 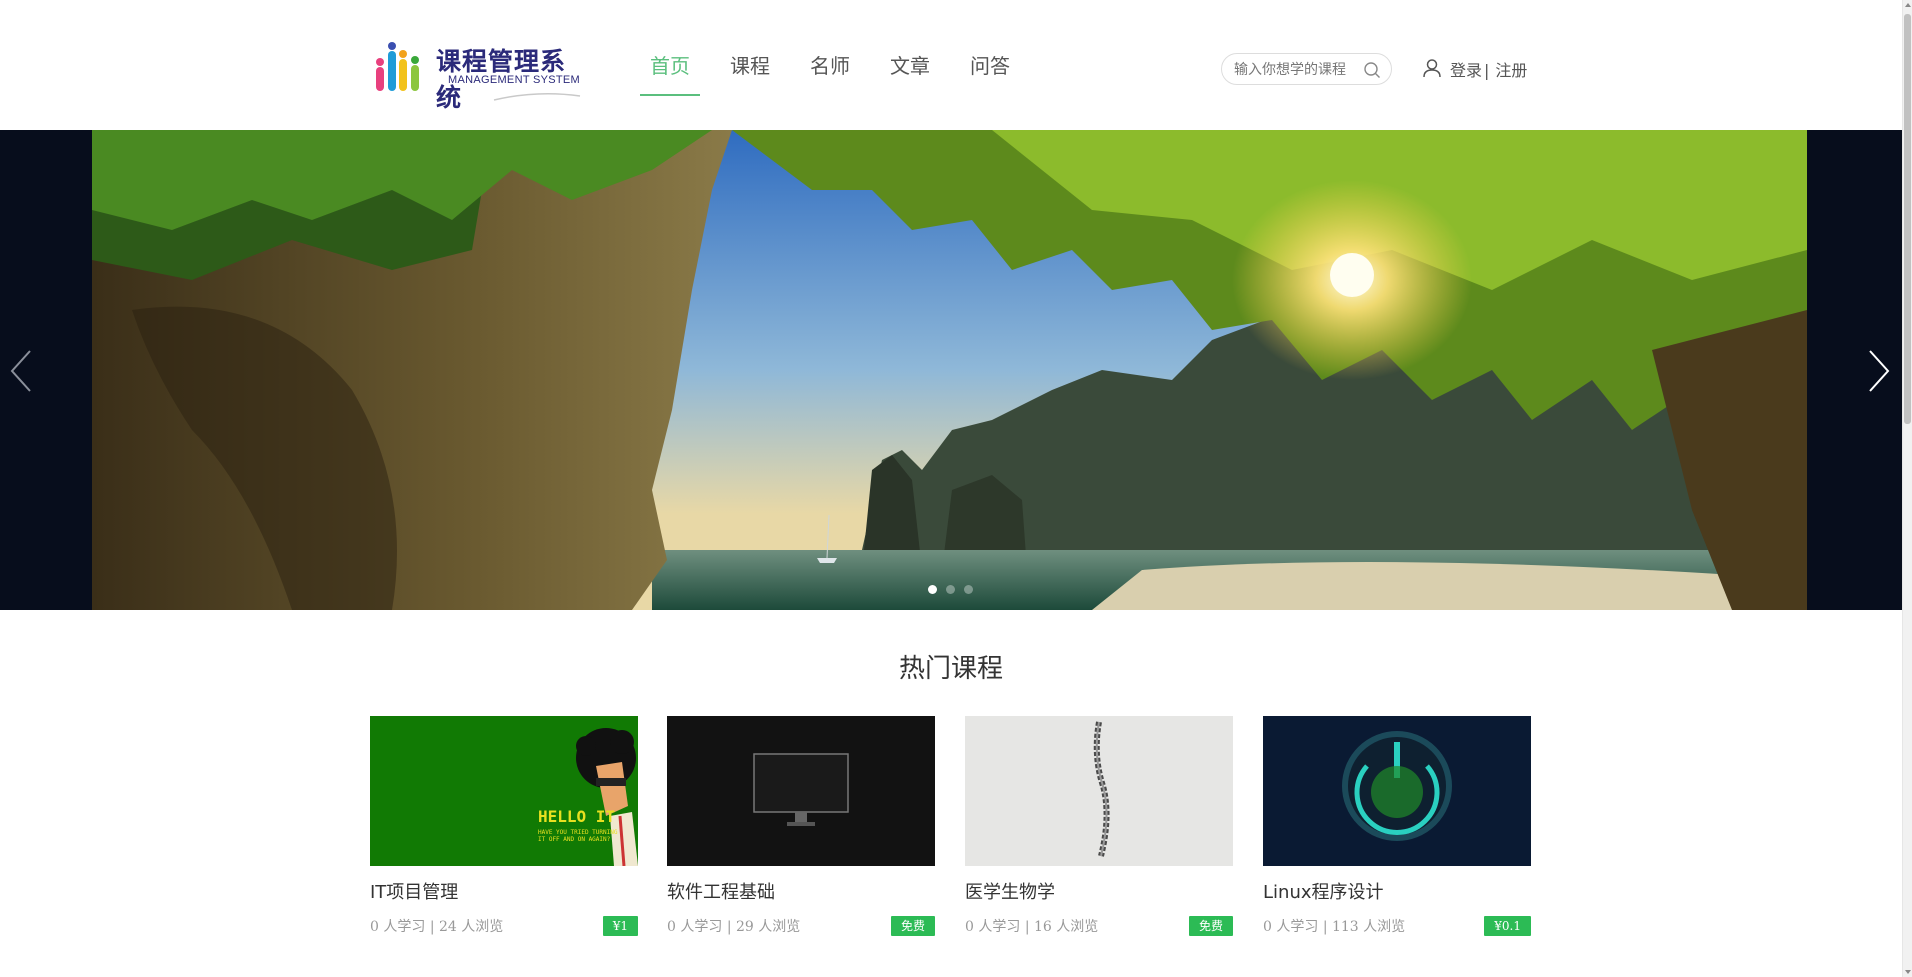 What do you see at coordinates (1066, 927) in the screenshot?
I see `course-views: 16 人浏览` at bounding box center [1066, 927].